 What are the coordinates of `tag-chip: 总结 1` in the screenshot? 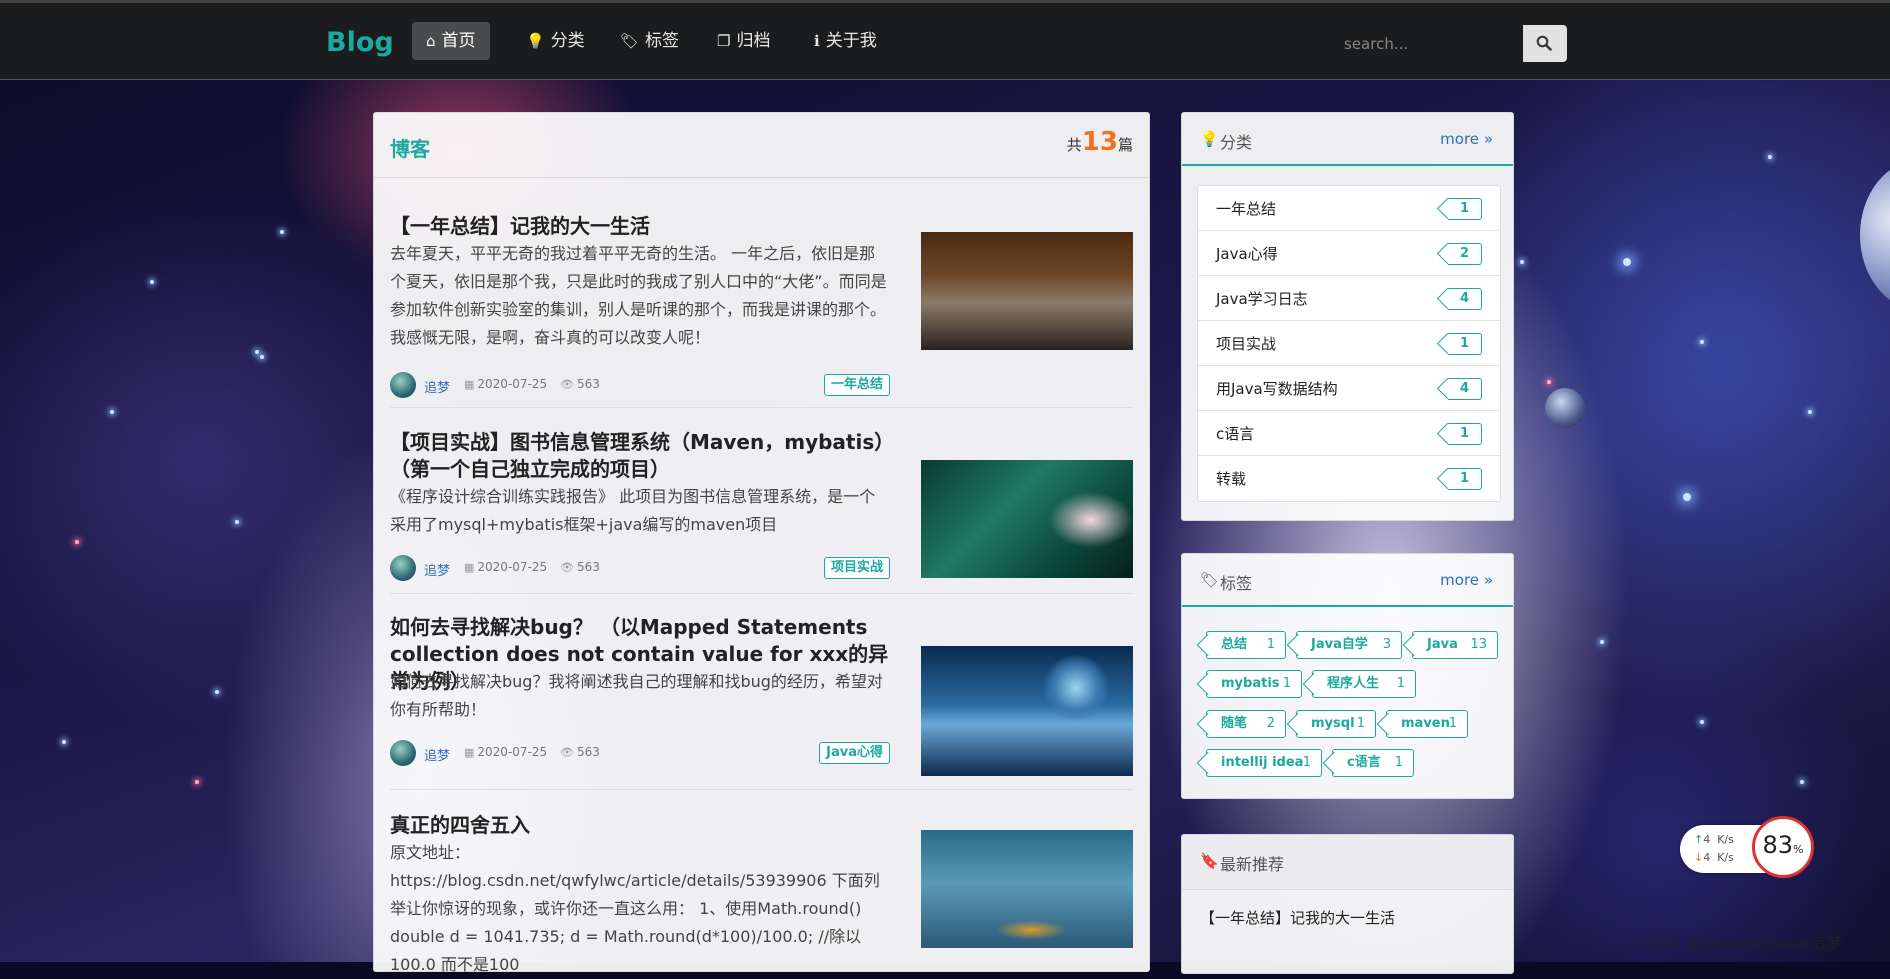 It's located at (1246, 645).